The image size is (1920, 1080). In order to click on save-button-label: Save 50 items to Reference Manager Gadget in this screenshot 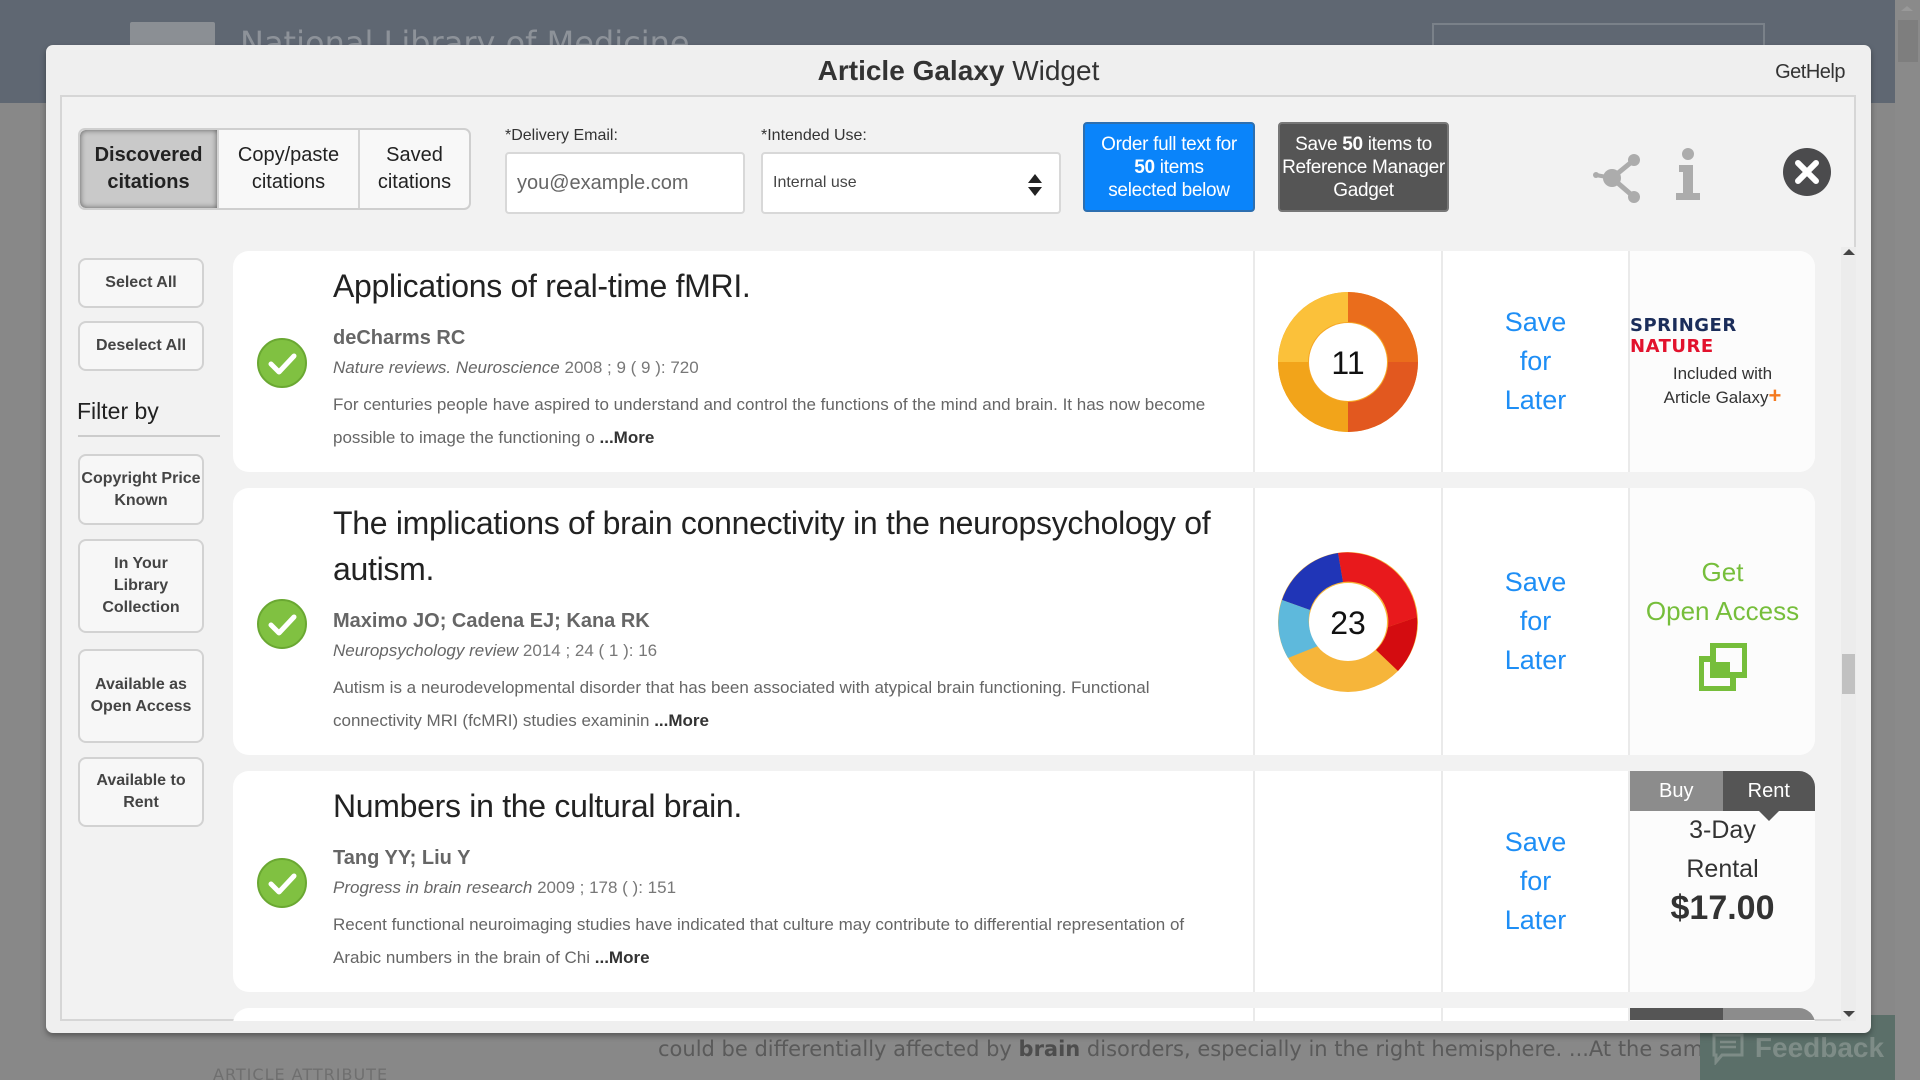, I will do `click(1363, 167)`.